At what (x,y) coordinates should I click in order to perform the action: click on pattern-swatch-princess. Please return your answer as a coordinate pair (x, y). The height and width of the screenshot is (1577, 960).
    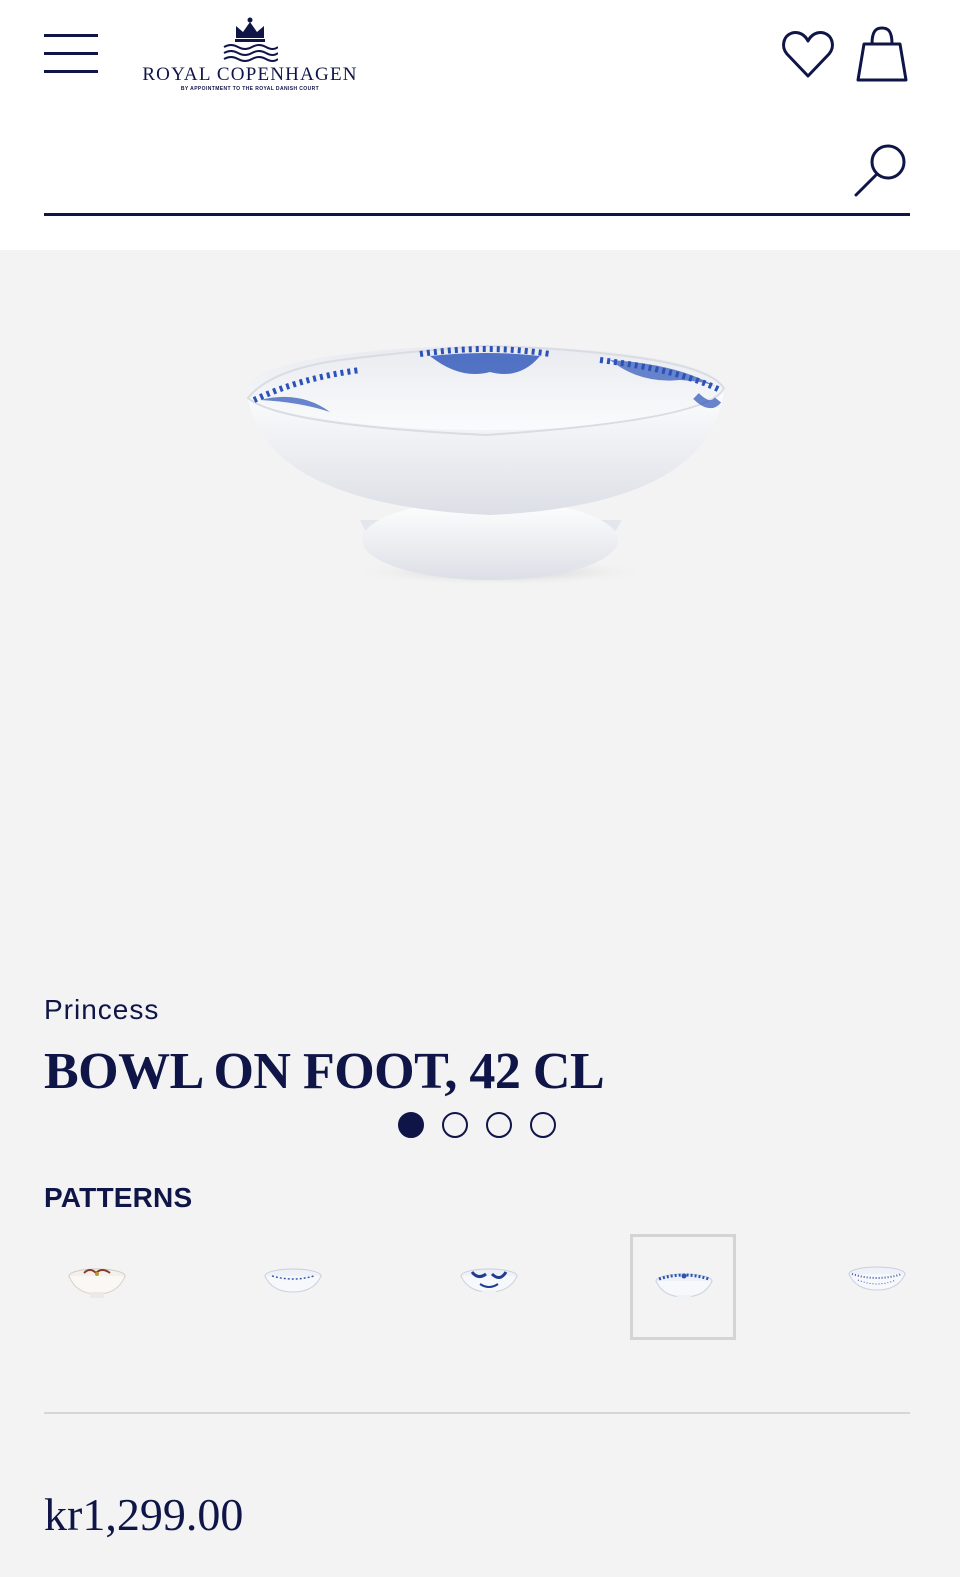
    Looking at the image, I should click on (683, 1287).